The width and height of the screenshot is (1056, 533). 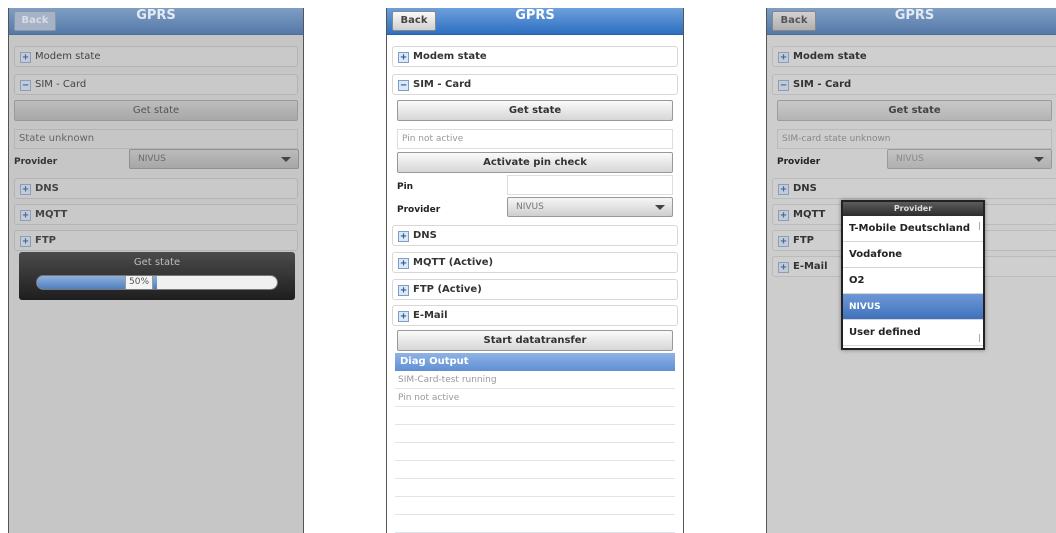 What do you see at coordinates (157, 282) in the screenshot?
I see `progress-bar: 50%` at bounding box center [157, 282].